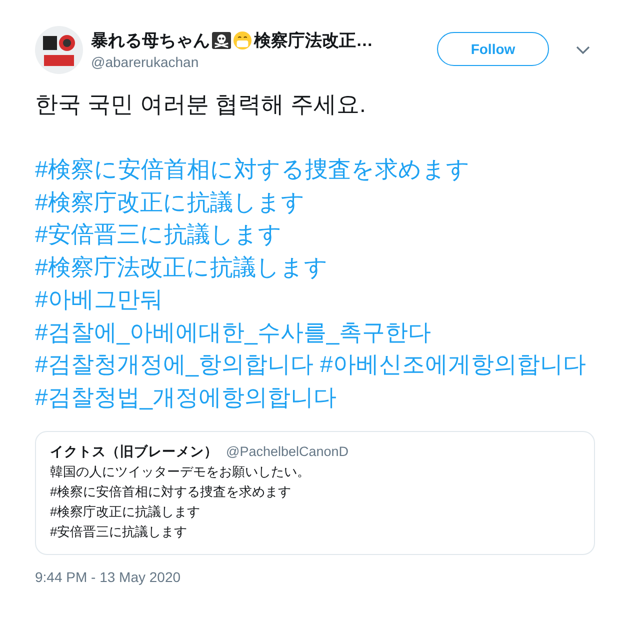  Describe the element at coordinates (260, 62) in the screenshot. I see `author-handle: @abarerukachan` at that location.